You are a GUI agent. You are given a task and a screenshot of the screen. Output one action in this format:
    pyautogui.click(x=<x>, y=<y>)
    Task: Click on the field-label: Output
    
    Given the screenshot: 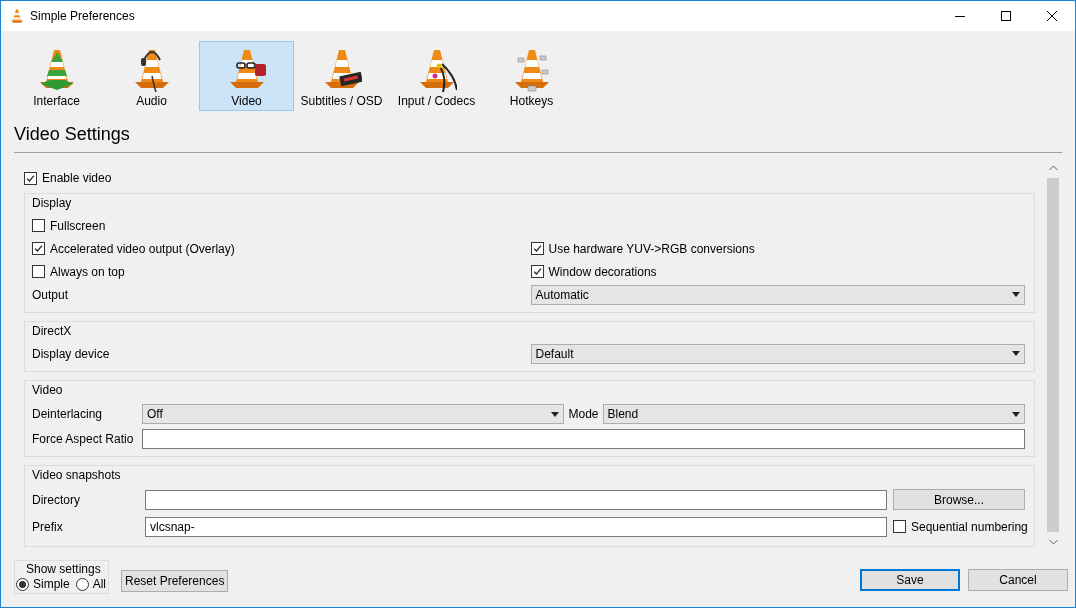 What is the action you would take?
    pyautogui.click(x=51, y=294)
    